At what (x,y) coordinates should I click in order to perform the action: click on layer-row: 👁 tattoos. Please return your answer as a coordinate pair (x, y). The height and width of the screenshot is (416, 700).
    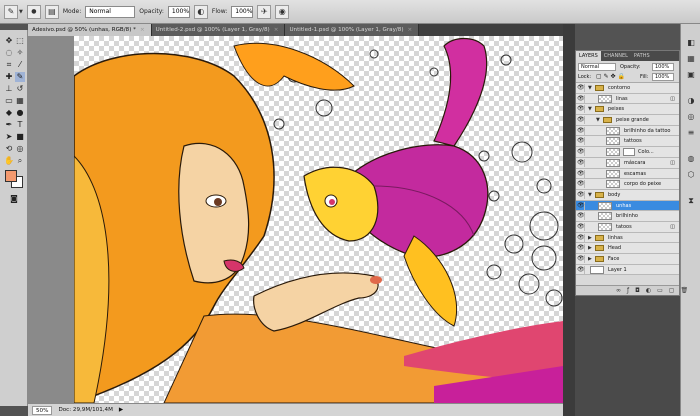
    Looking at the image, I should click on (627, 142).